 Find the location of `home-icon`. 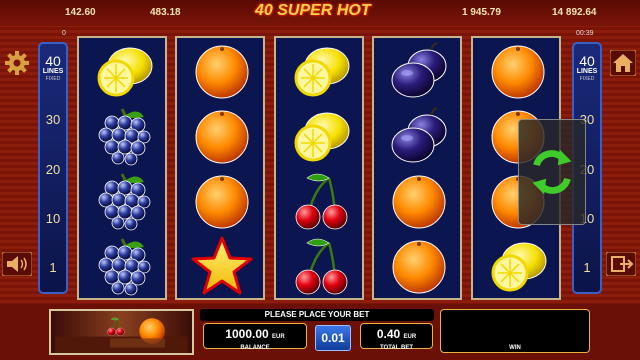

home-icon is located at coordinates (623, 63).